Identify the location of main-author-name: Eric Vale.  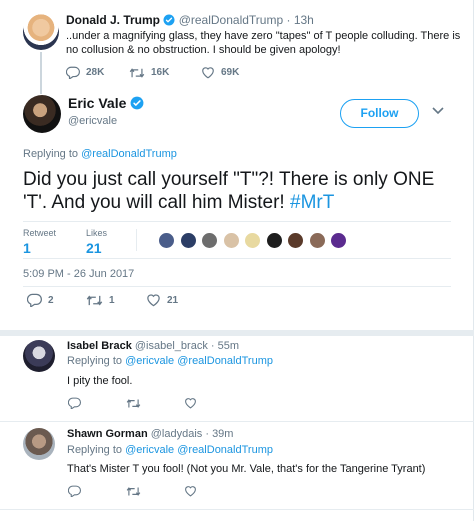
(97, 103).